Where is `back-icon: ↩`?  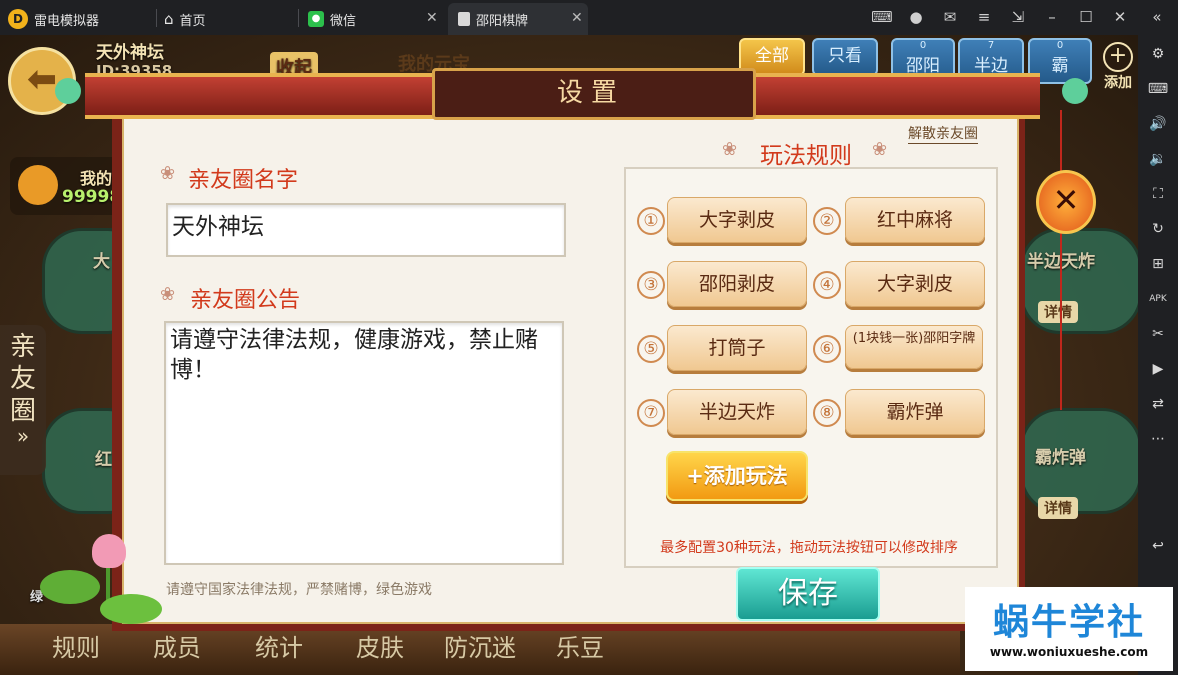
back-icon: ↩ is located at coordinates (1158, 546).